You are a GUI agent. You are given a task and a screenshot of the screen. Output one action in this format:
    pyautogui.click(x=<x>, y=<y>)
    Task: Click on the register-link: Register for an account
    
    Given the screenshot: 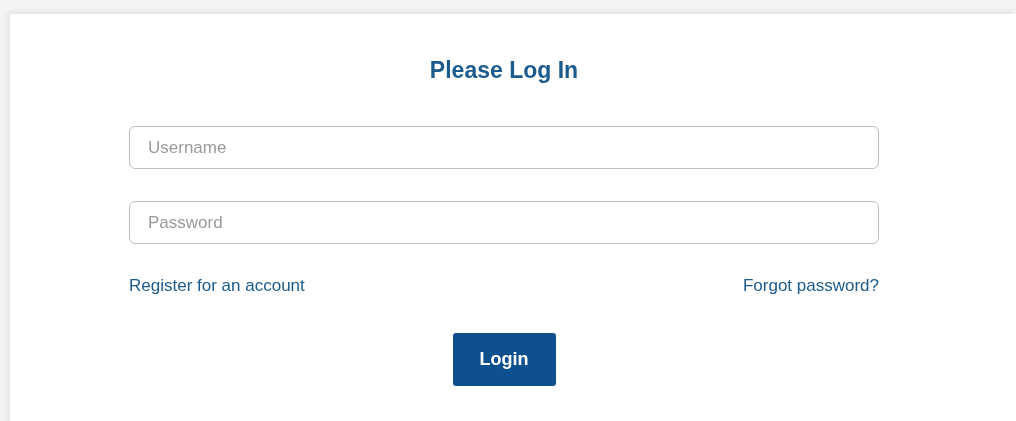 What is the action you would take?
    pyautogui.click(x=217, y=286)
    